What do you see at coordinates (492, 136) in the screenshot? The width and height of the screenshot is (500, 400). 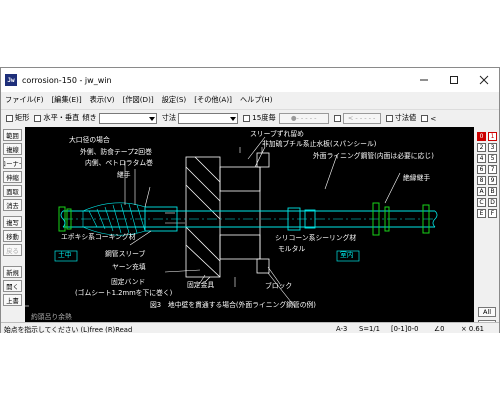 I see `layer-button-1: 1` at bounding box center [492, 136].